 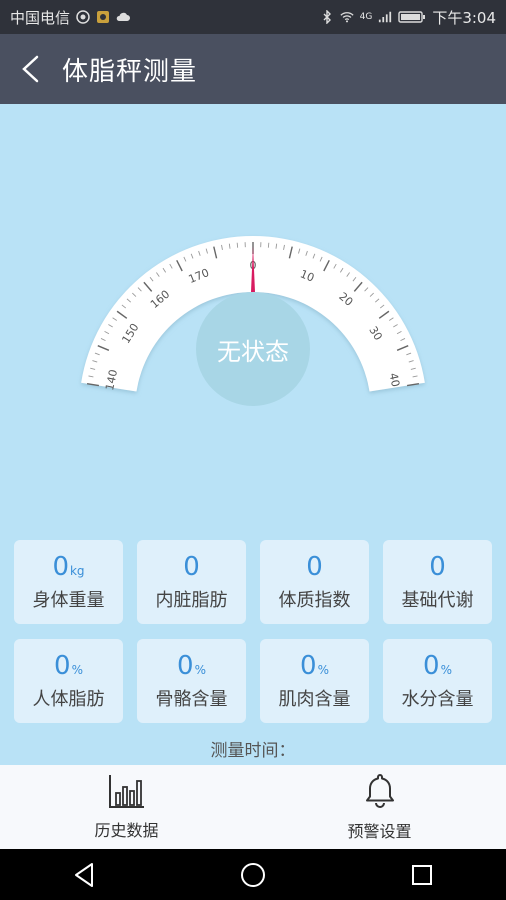 I want to click on metric-label: 基础代谢, so click(x=437, y=600).